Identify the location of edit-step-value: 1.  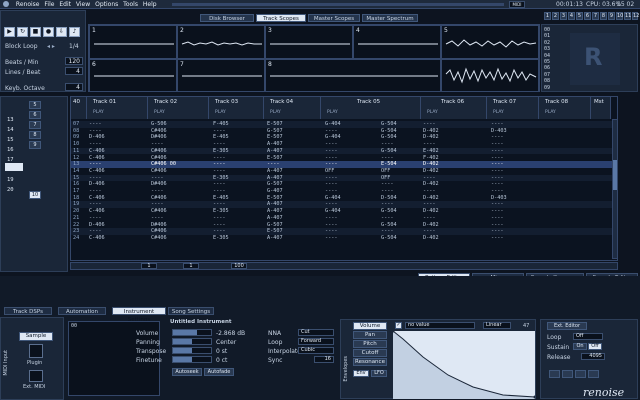
(149, 266).